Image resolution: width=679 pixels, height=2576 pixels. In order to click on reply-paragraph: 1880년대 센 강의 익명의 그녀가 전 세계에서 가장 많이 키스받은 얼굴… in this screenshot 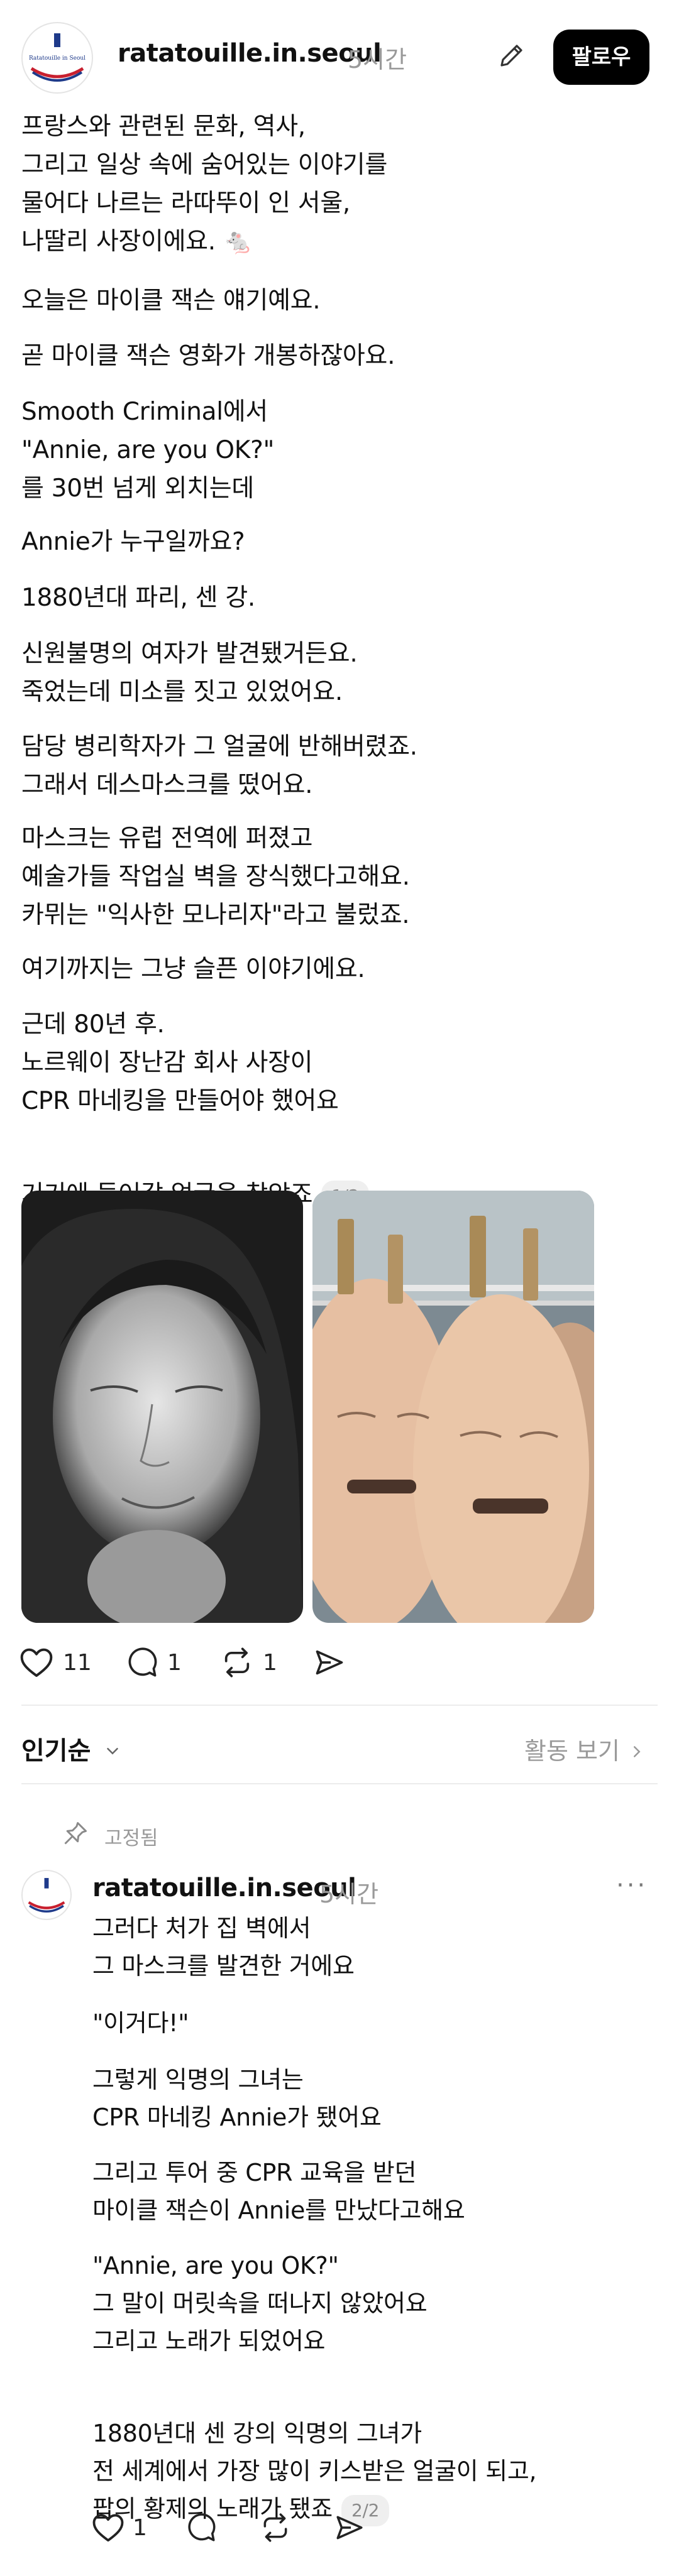, I will do `click(314, 2472)`.